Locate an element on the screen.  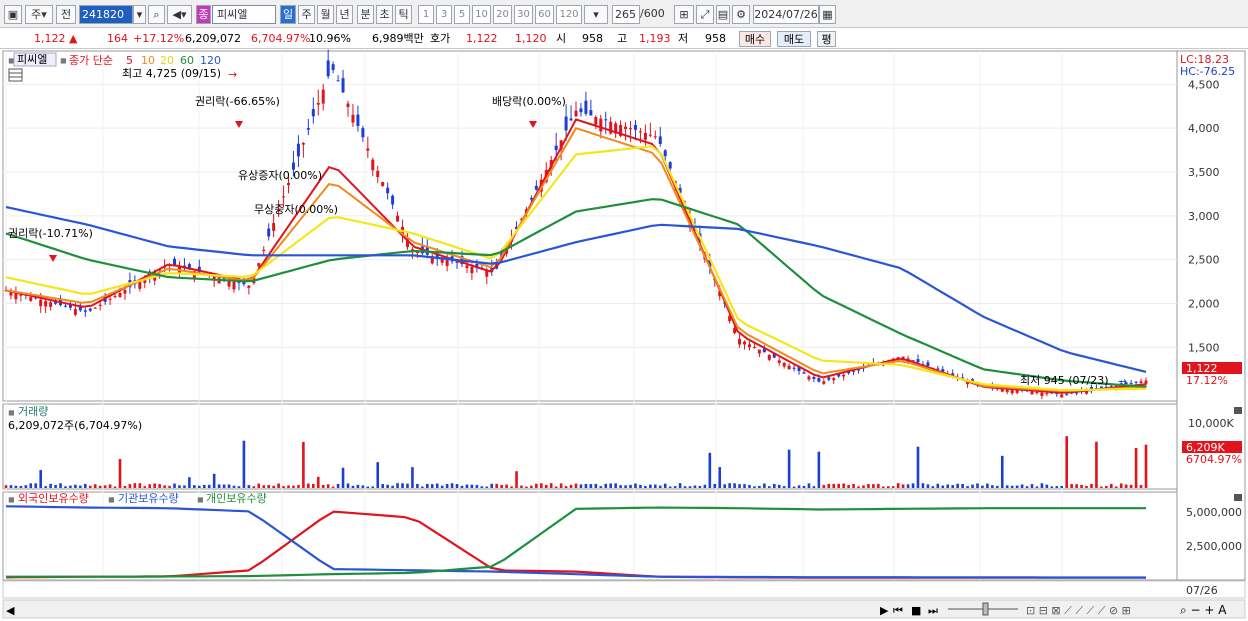
zoom-slider-handle is located at coordinates (985, 609).